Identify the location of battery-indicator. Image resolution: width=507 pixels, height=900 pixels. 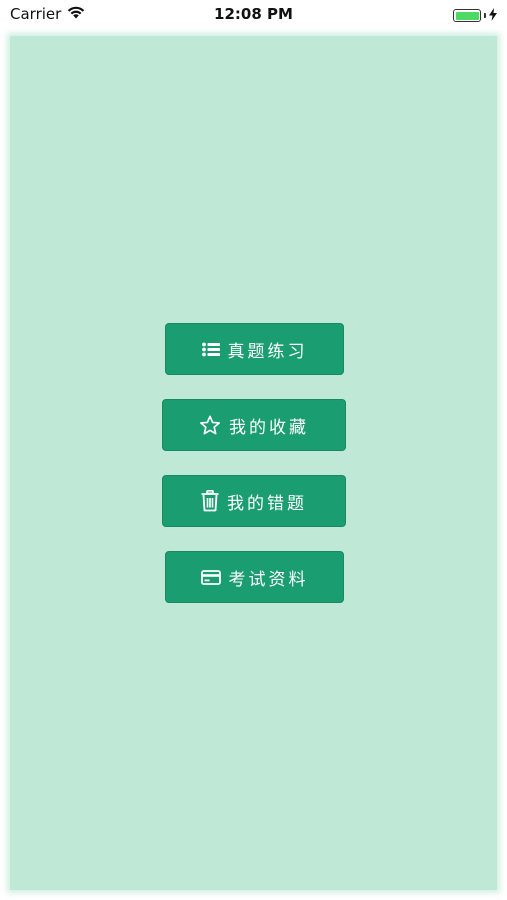
(475, 15).